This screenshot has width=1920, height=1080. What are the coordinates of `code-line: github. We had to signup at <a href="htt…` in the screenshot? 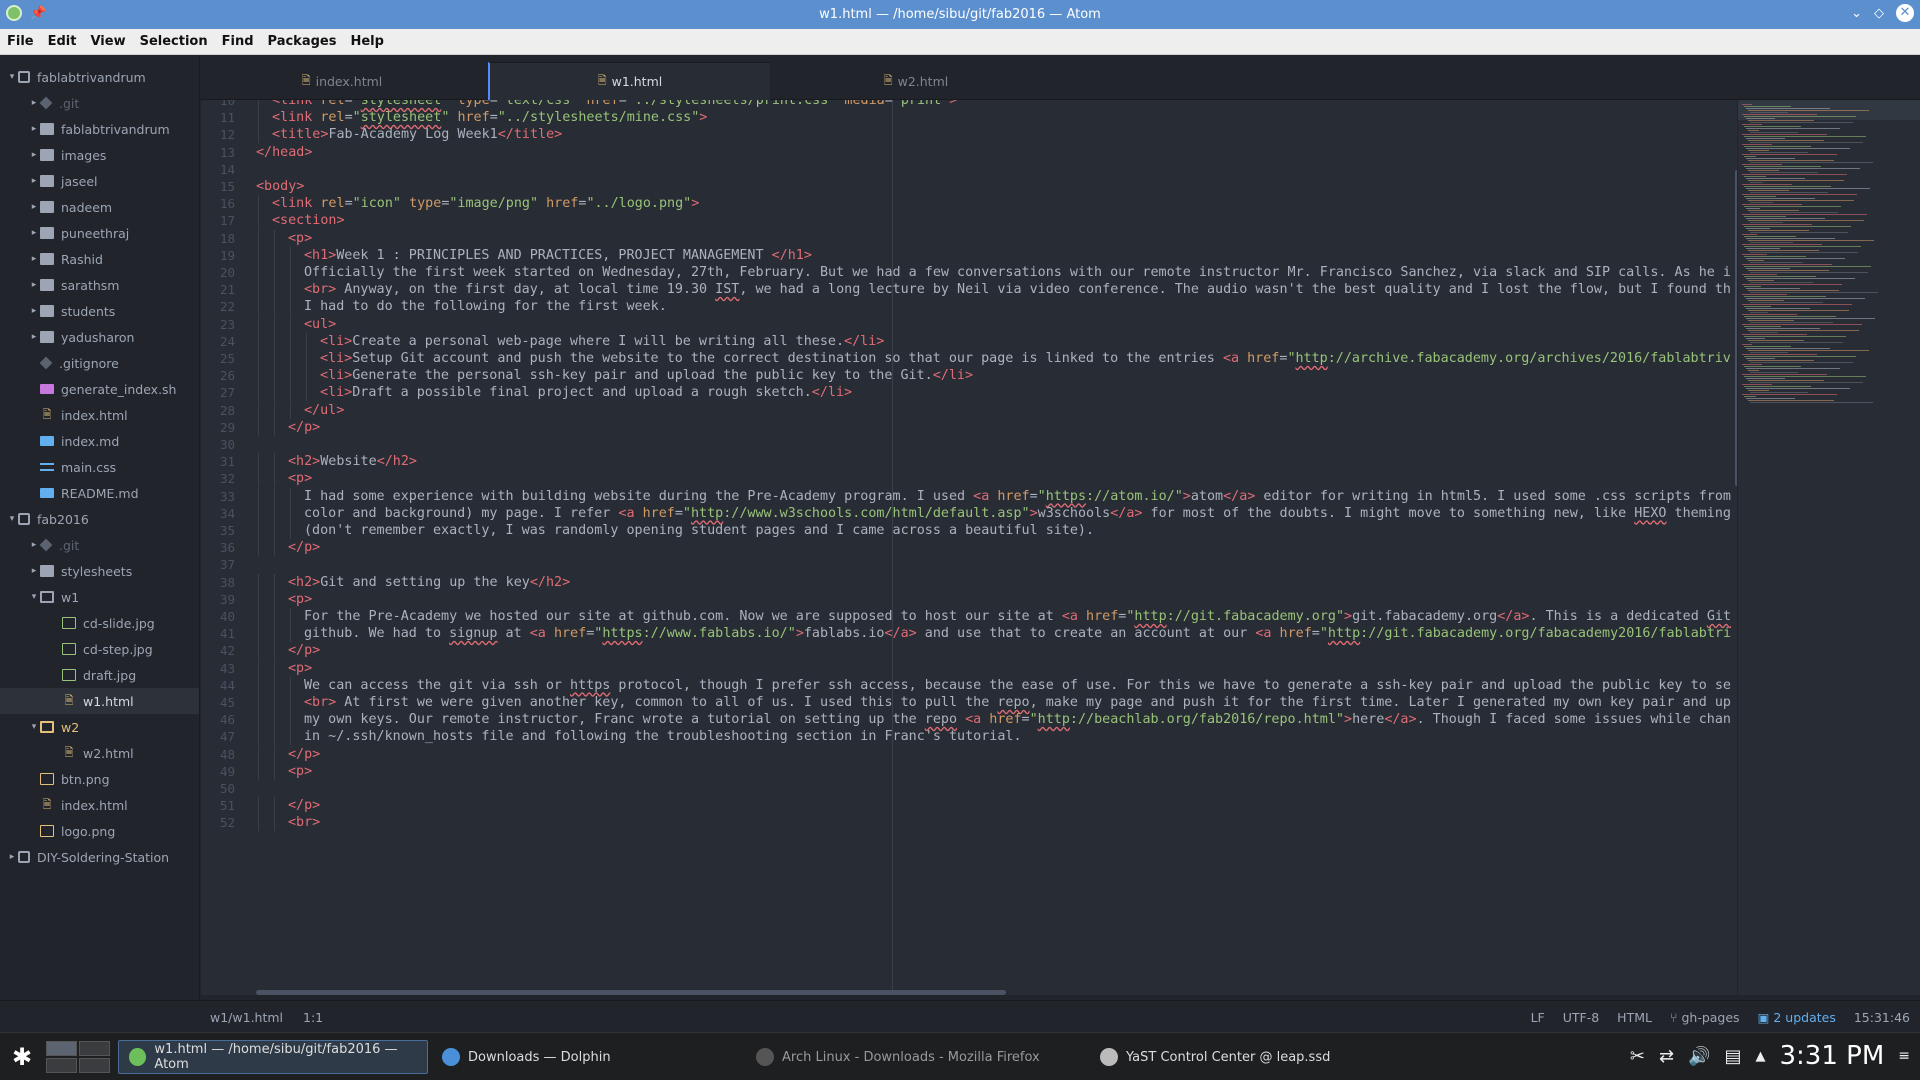 It's located at (1017, 633).